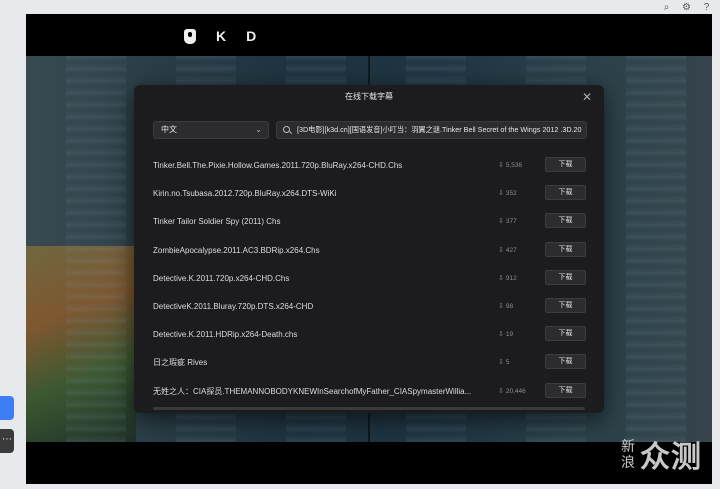 The image size is (720, 489). I want to click on download-count: ⇩ 19, so click(505, 335).